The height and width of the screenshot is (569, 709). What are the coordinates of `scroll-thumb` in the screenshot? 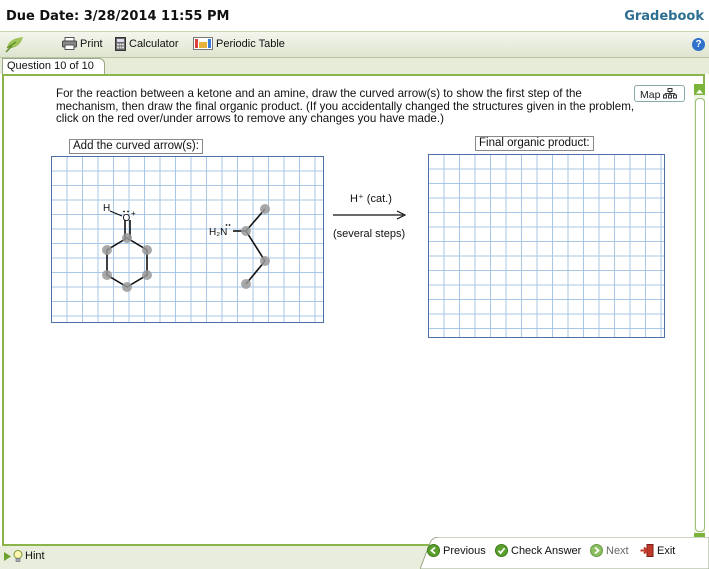 It's located at (700, 315).